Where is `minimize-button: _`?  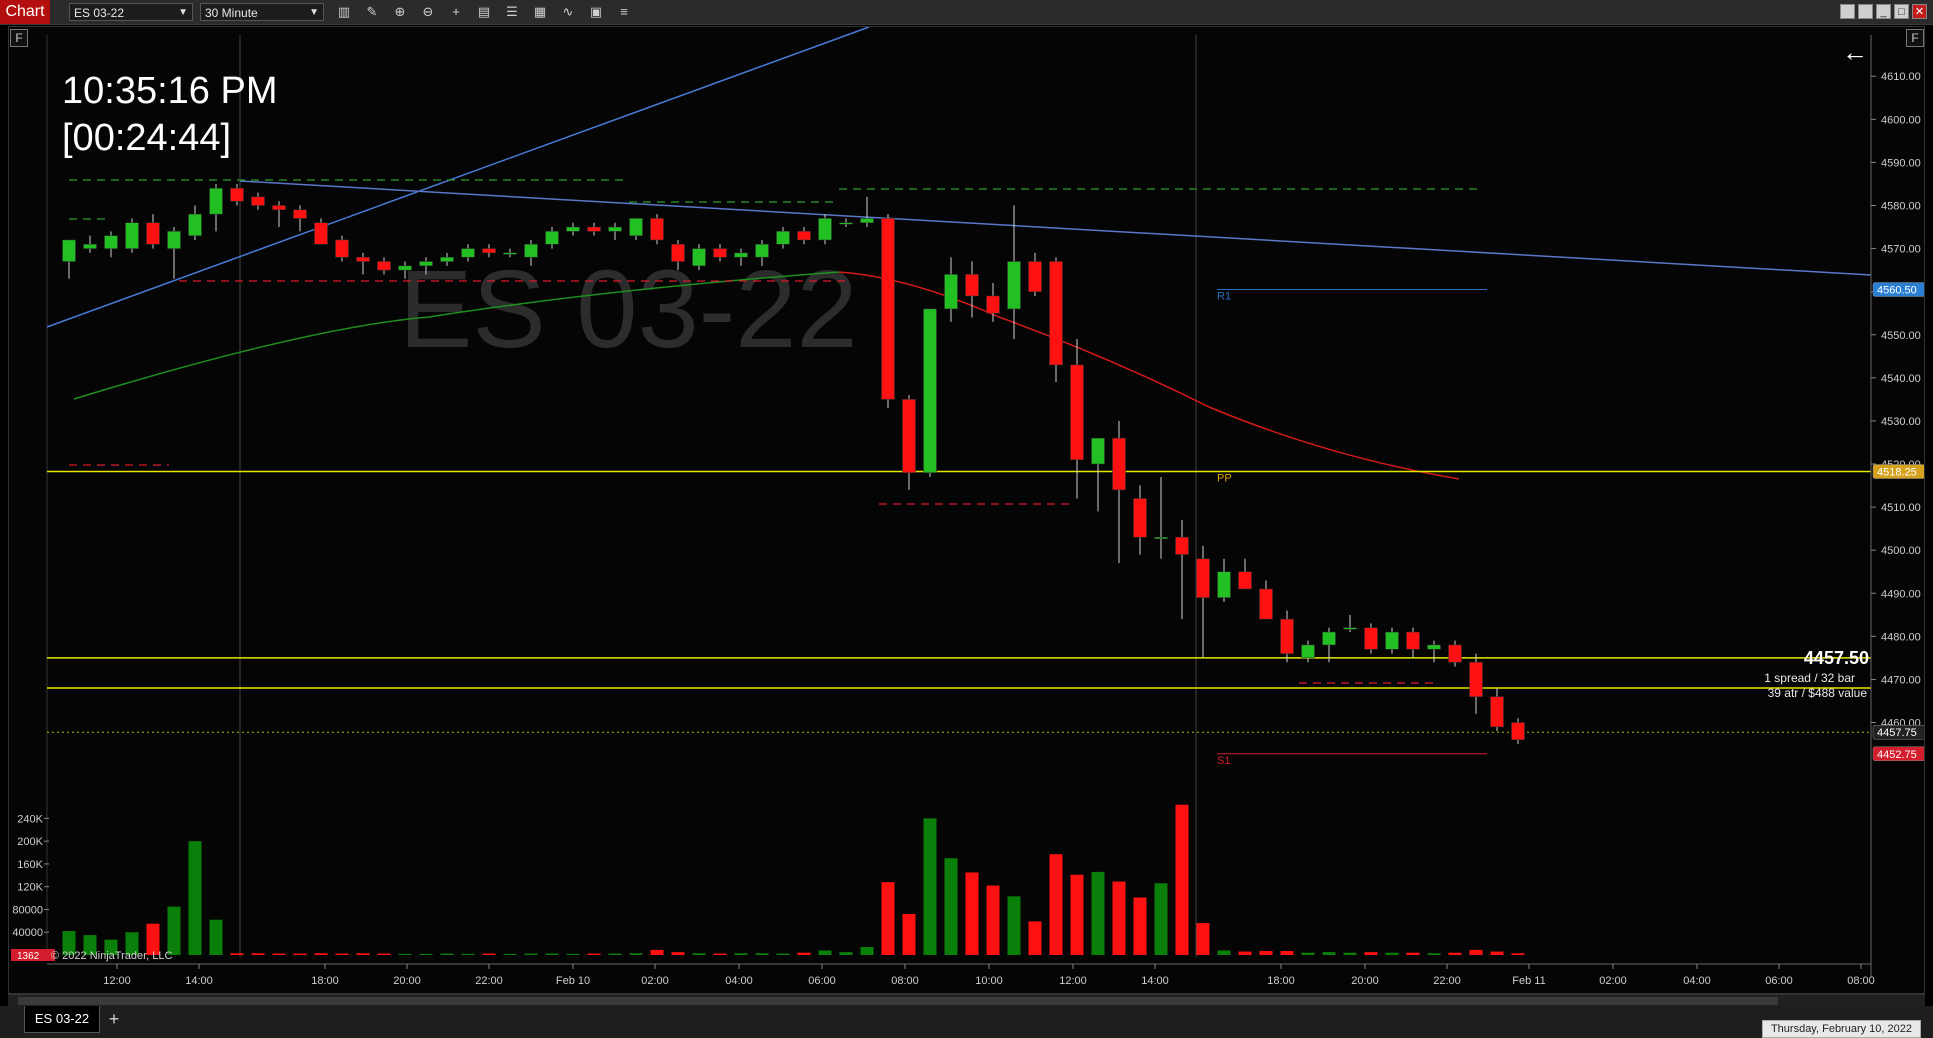 minimize-button: _ is located at coordinates (1883, 11).